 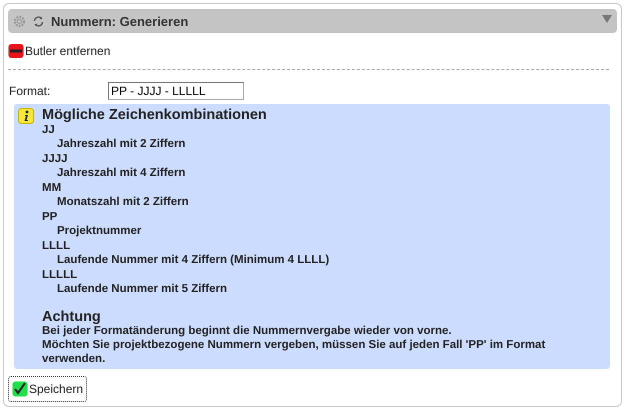 What do you see at coordinates (142, 289) in the screenshot?
I see `code-description: Laufende Nummer mit 5 Ziffern` at bounding box center [142, 289].